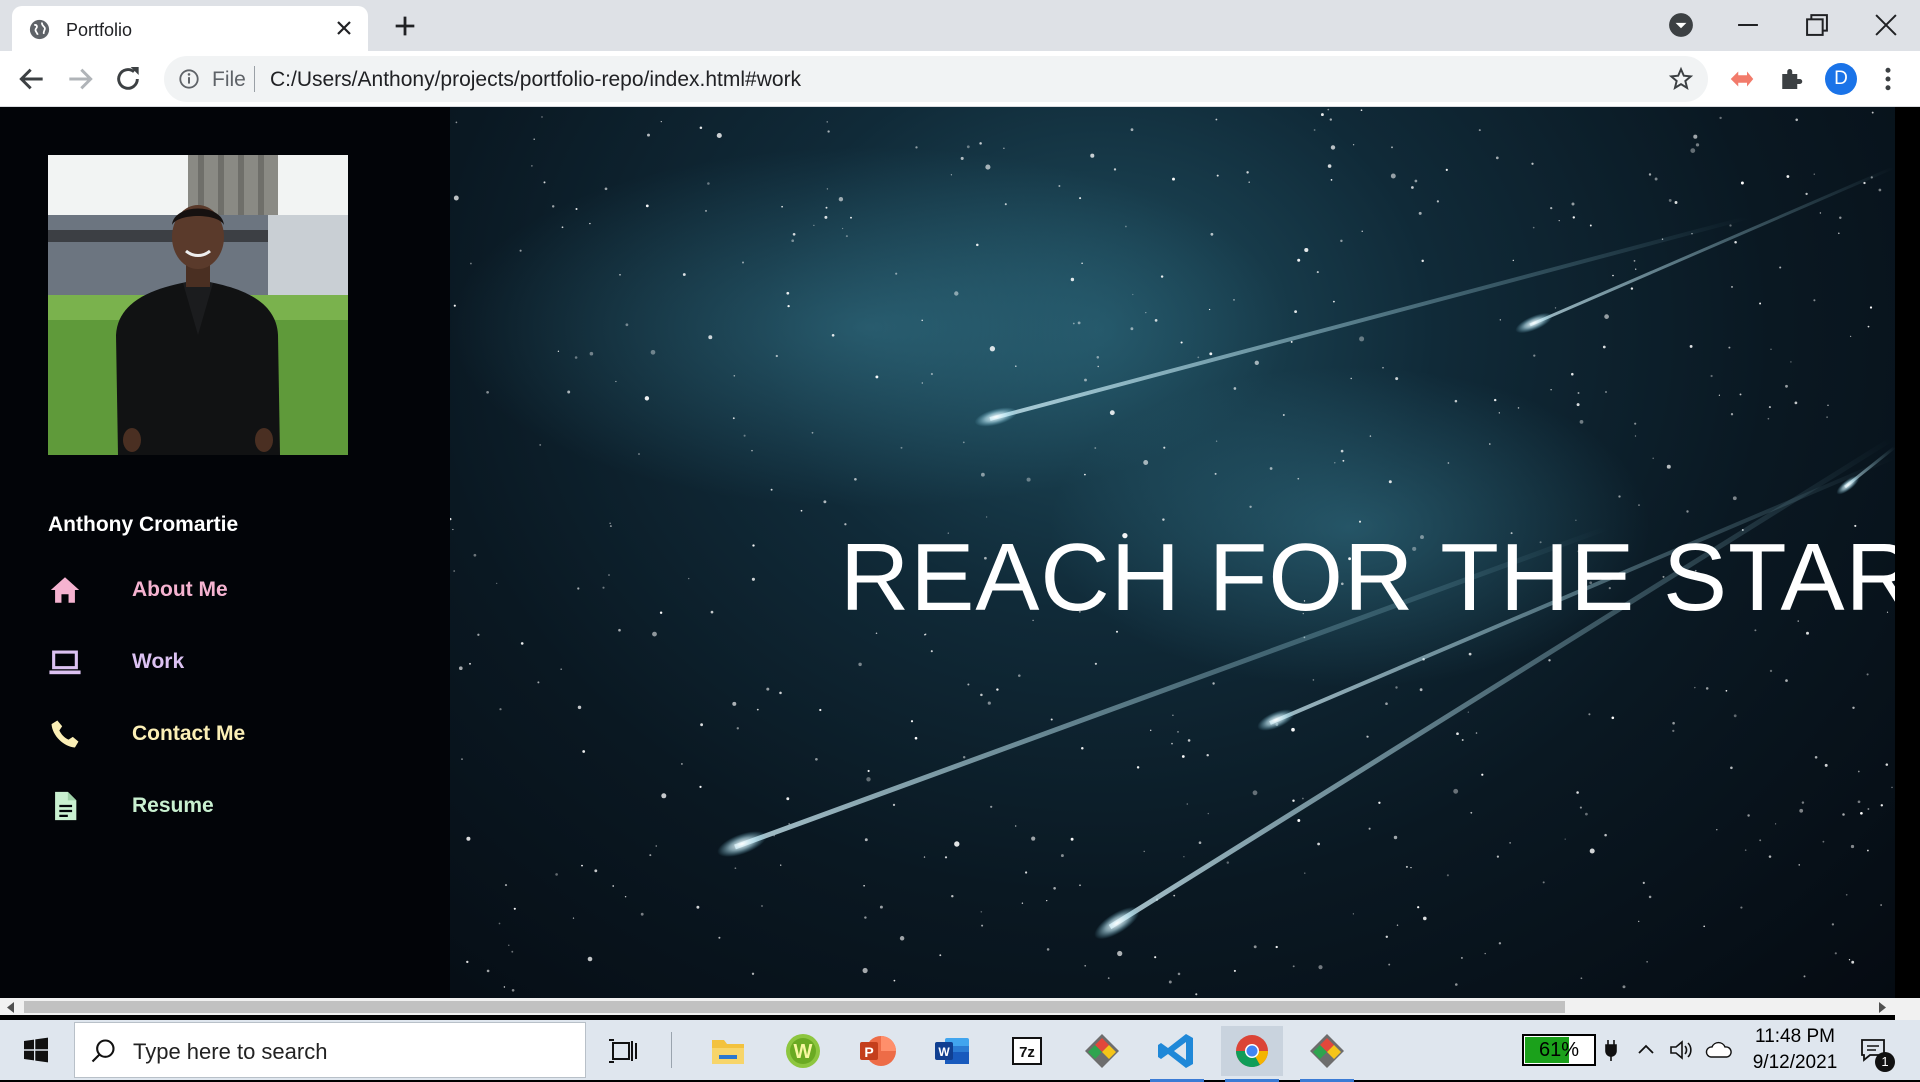 The image size is (1920, 1082). What do you see at coordinates (1102, 1051) in the screenshot?
I see `git-gui-icon` at bounding box center [1102, 1051].